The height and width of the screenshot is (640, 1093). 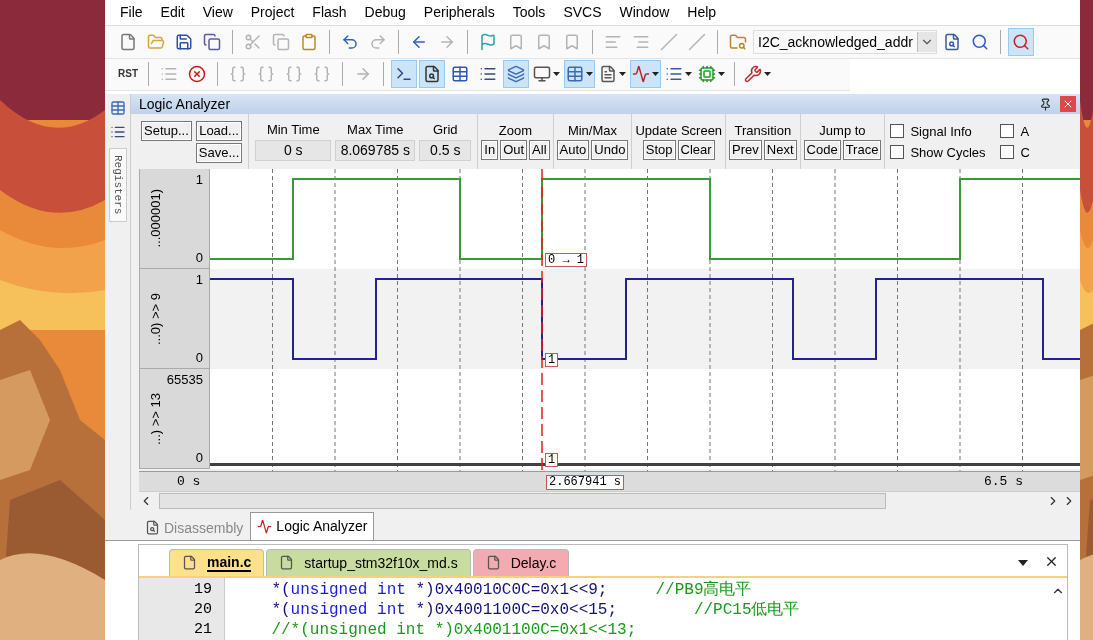 I want to click on search-icon, so click(x=979, y=41).